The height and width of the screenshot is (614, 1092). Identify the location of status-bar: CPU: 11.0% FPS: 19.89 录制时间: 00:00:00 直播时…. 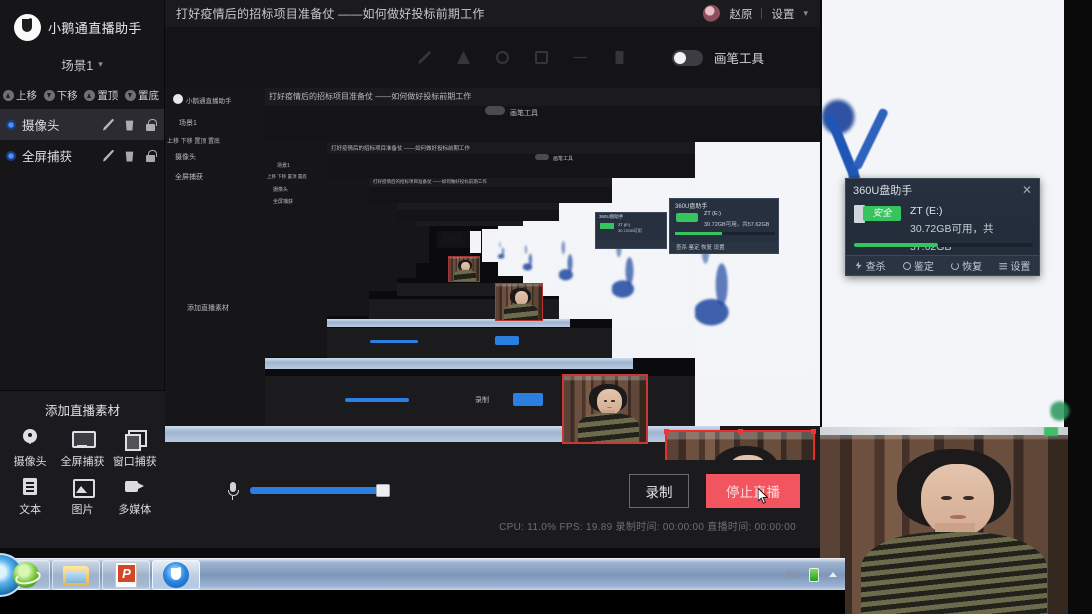
(647, 527).